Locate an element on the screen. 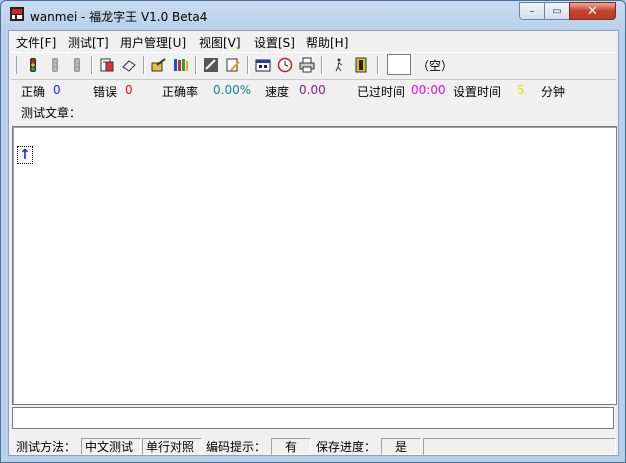 Image resolution: width=626 pixels, height=463 pixels. pause-icon is located at coordinates (55, 65).